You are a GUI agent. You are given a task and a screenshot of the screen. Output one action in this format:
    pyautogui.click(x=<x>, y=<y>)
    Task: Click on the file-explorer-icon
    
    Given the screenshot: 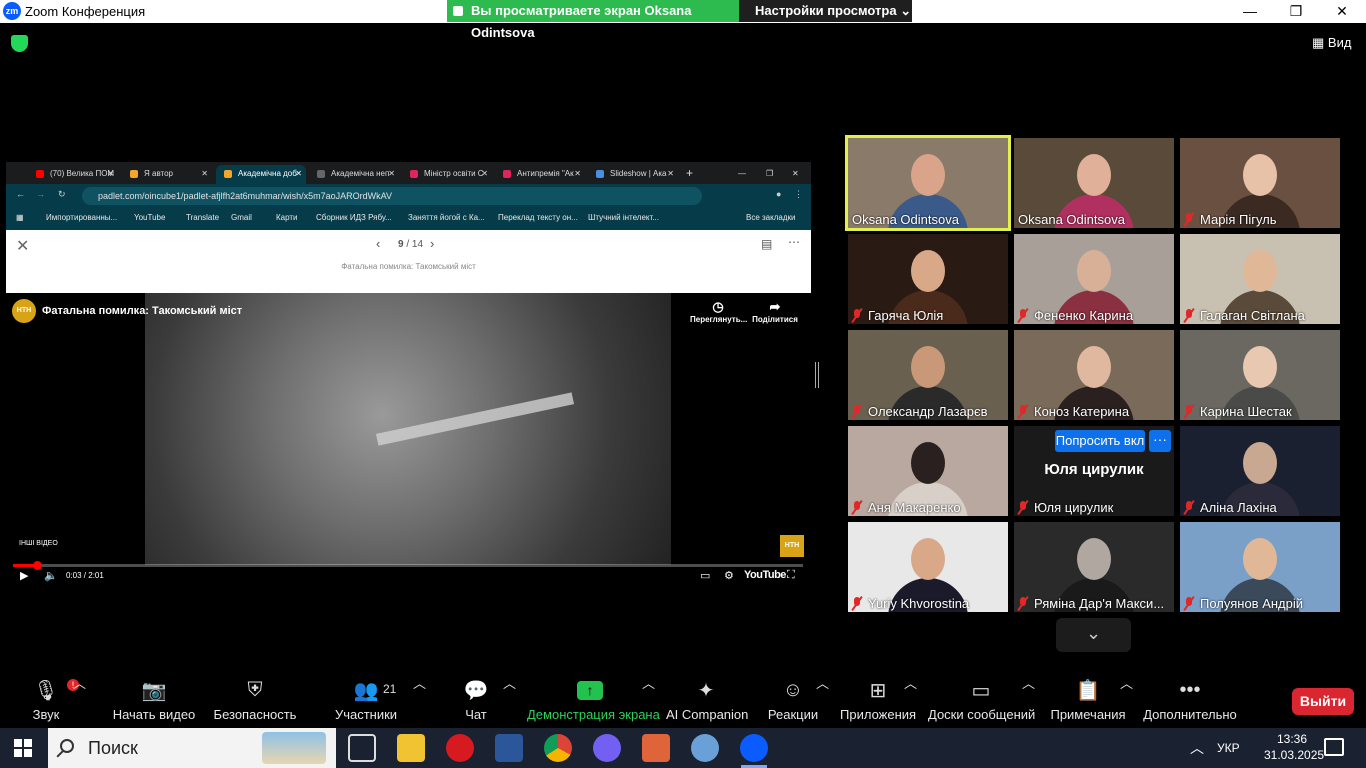 What is the action you would take?
    pyautogui.click(x=411, y=748)
    